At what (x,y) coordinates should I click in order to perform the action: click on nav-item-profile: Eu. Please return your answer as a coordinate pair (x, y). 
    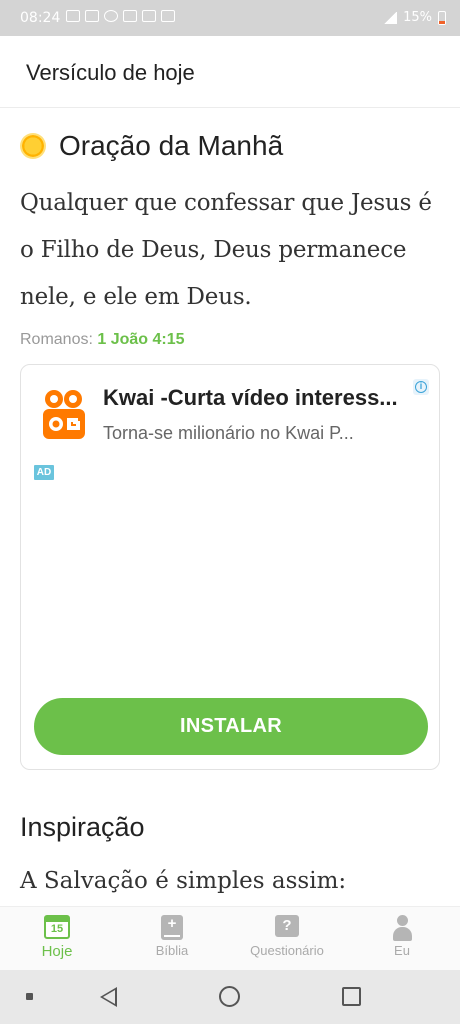
    Looking at the image, I should click on (402, 936).